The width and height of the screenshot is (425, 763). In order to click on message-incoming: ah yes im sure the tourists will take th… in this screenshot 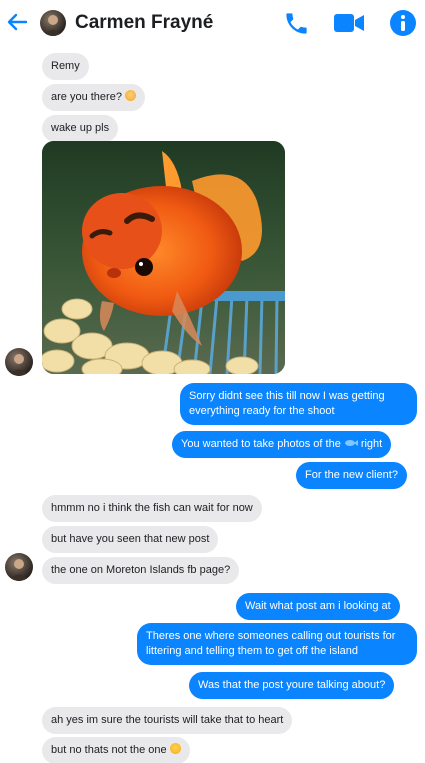, I will do `click(167, 720)`.